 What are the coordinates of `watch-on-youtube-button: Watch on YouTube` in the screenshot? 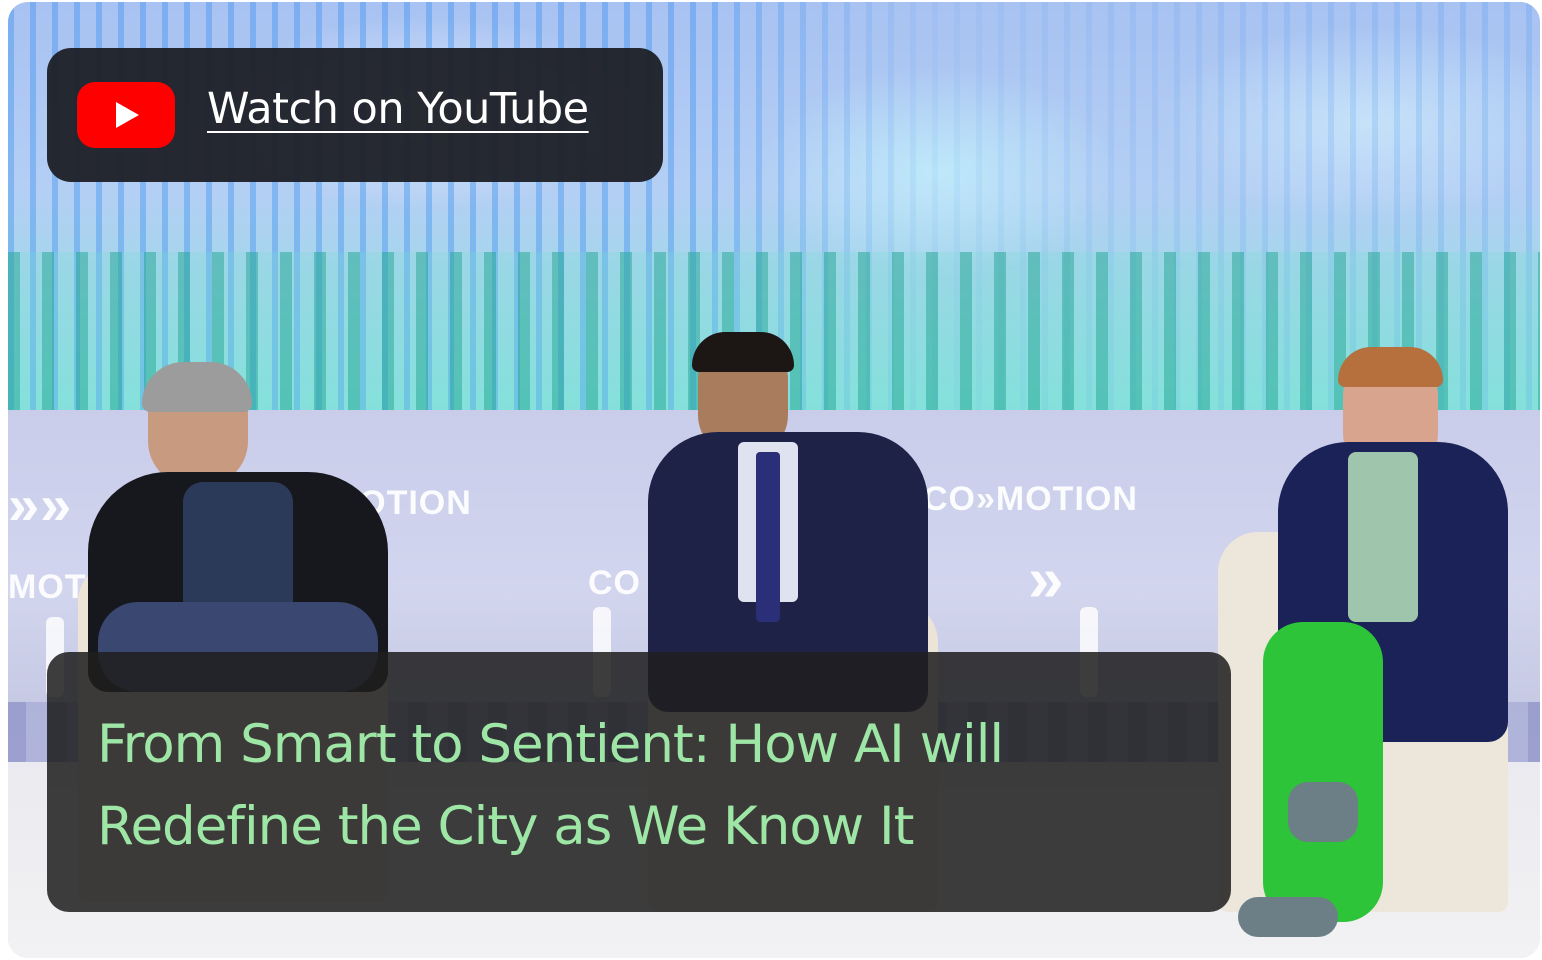 It's located at (355, 115).